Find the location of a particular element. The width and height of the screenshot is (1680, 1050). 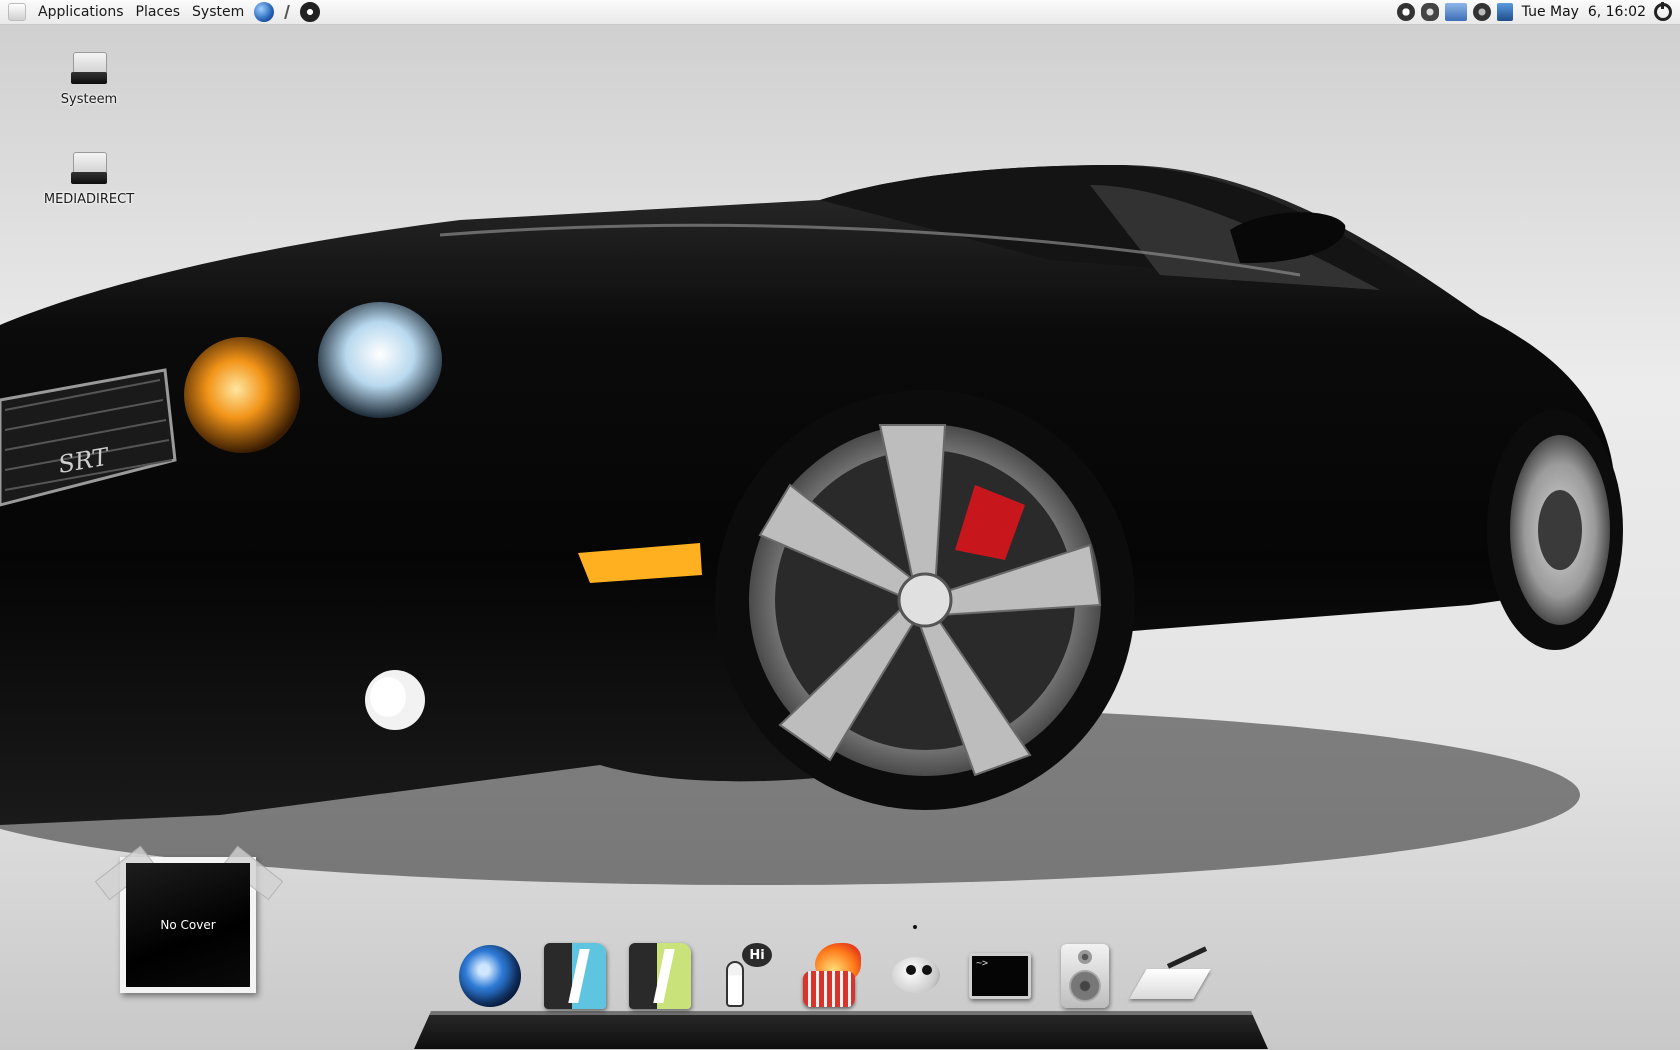

no-cover-label: No Cover is located at coordinates (188, 925).